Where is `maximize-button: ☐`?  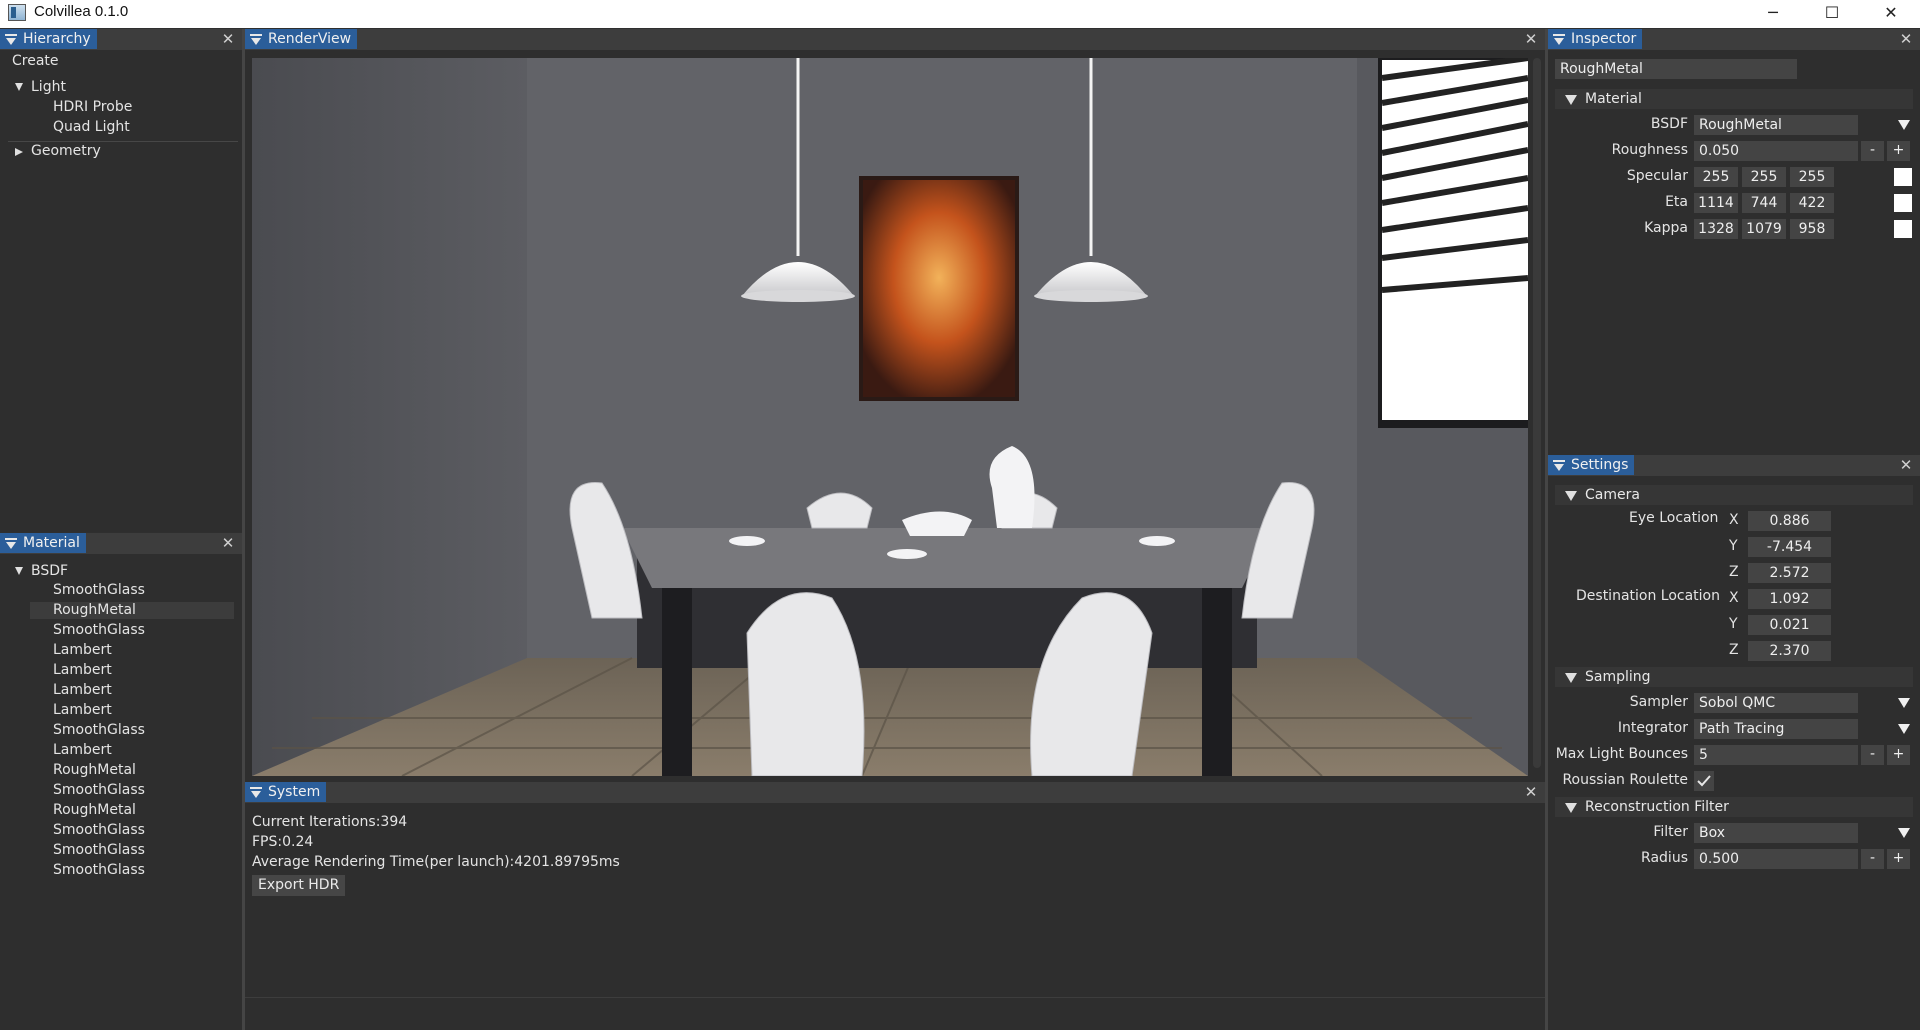
maximize-button: ☐ is located at coordinates (1832, 14).